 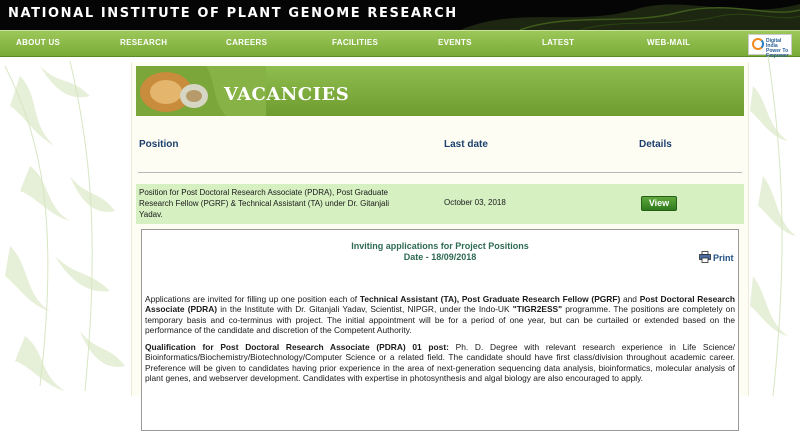 What do you see at coordinates (455, 42) in the screenshot?
I see `nav-events: EVENTS` at bounding box center [455, 42].